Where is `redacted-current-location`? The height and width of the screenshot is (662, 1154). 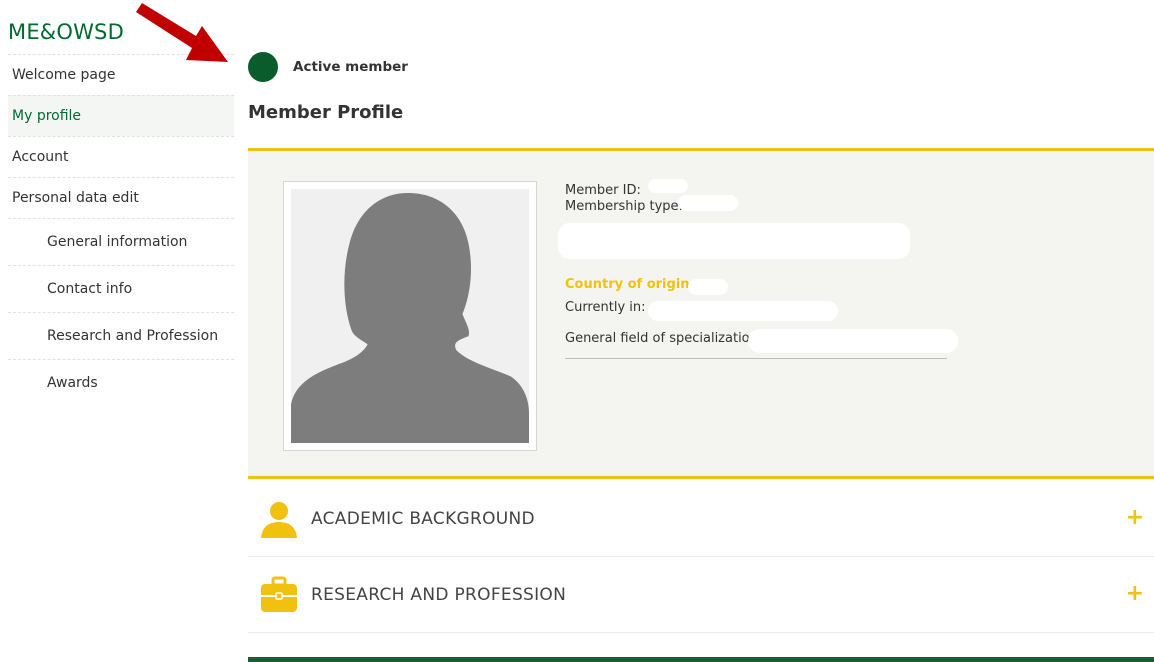
redacted-current-location is located at coordinates (743, 311).